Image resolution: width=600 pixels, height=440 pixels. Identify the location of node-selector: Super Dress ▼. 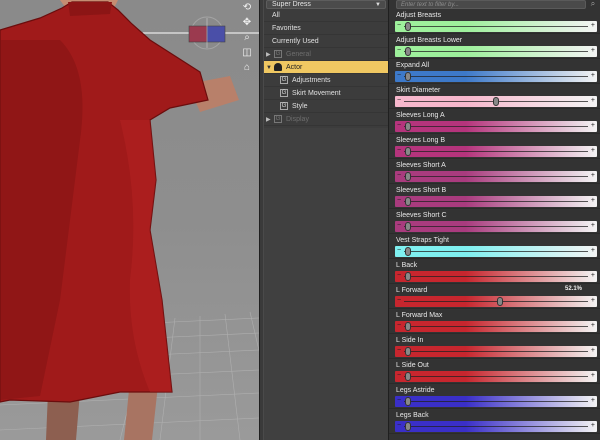
(326, 4).